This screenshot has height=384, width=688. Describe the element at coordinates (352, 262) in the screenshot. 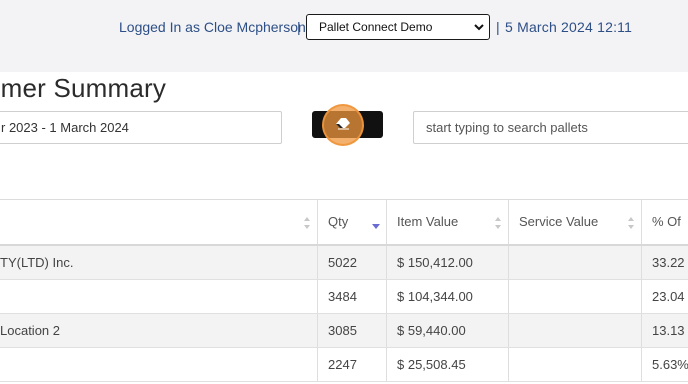

I see `cell-qty: 5022` at that location.